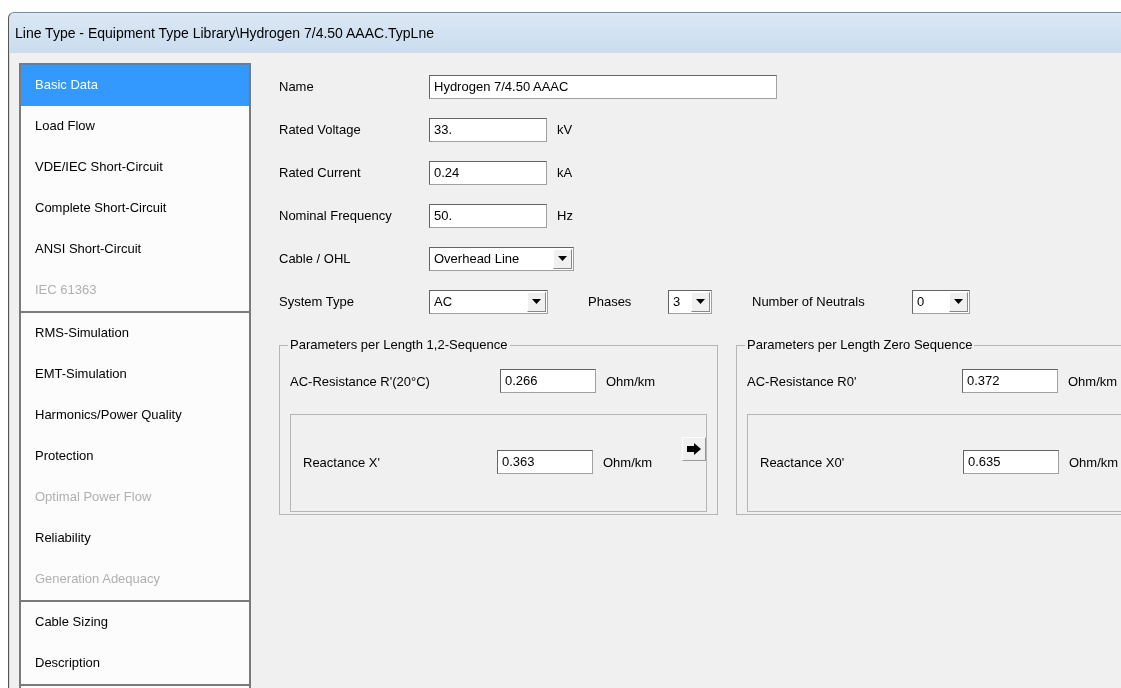 The width and height of the screenshot is (1121, 688). What do you see at coordinates (135, 374) in the screenshot?
I see `sidebar-item: EMT-Simulation` at bounding box center [135, 374].